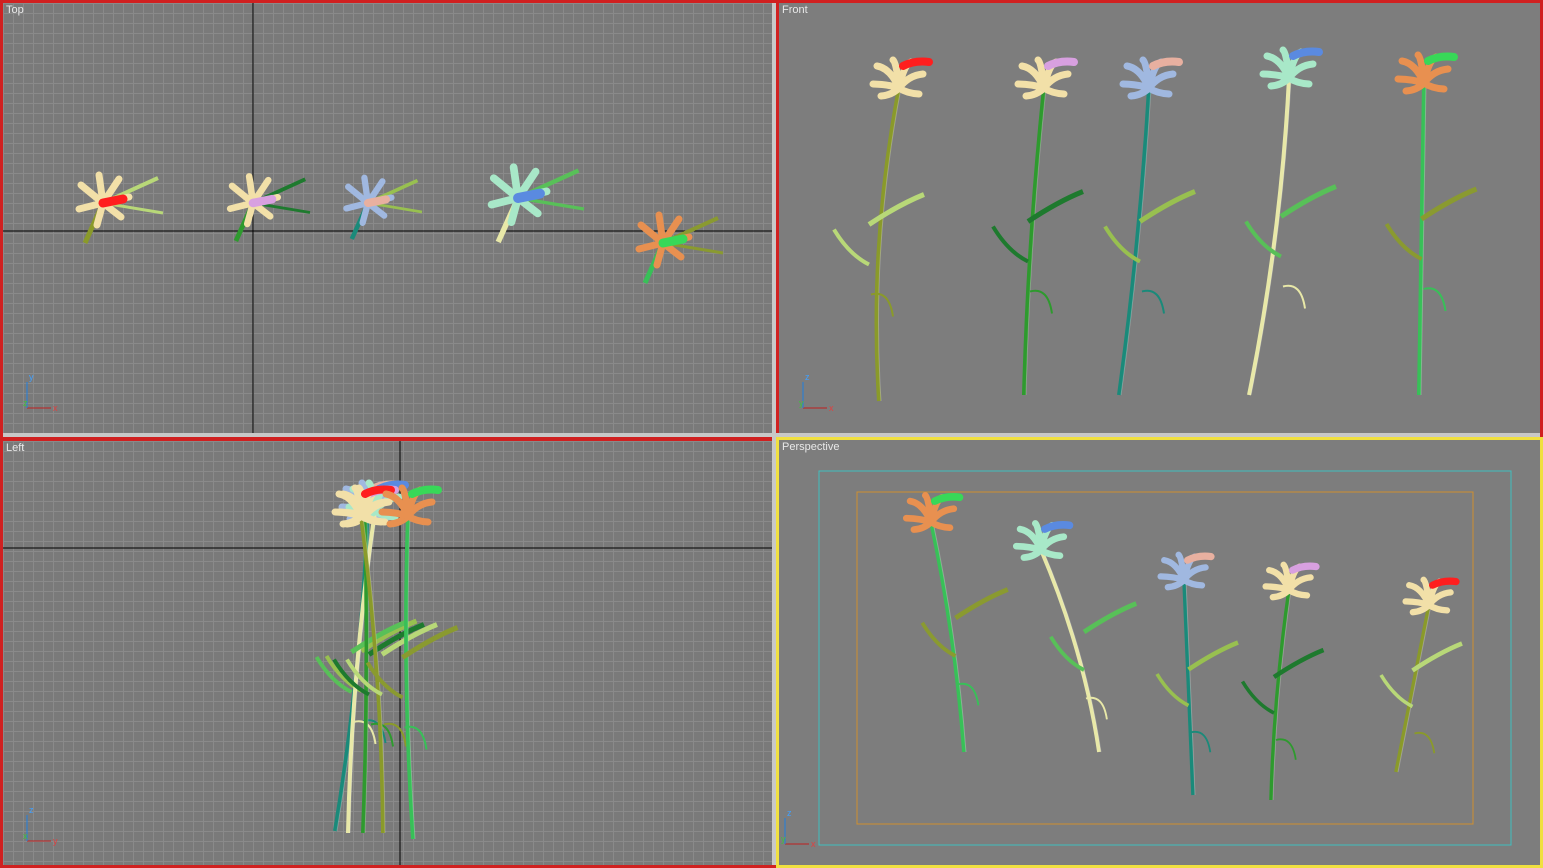 This screenshot has height=868, width=1543. Describe the element at coordinates (15, 448) in the screenshot. I see `viewport-label-left: Left` at that location.